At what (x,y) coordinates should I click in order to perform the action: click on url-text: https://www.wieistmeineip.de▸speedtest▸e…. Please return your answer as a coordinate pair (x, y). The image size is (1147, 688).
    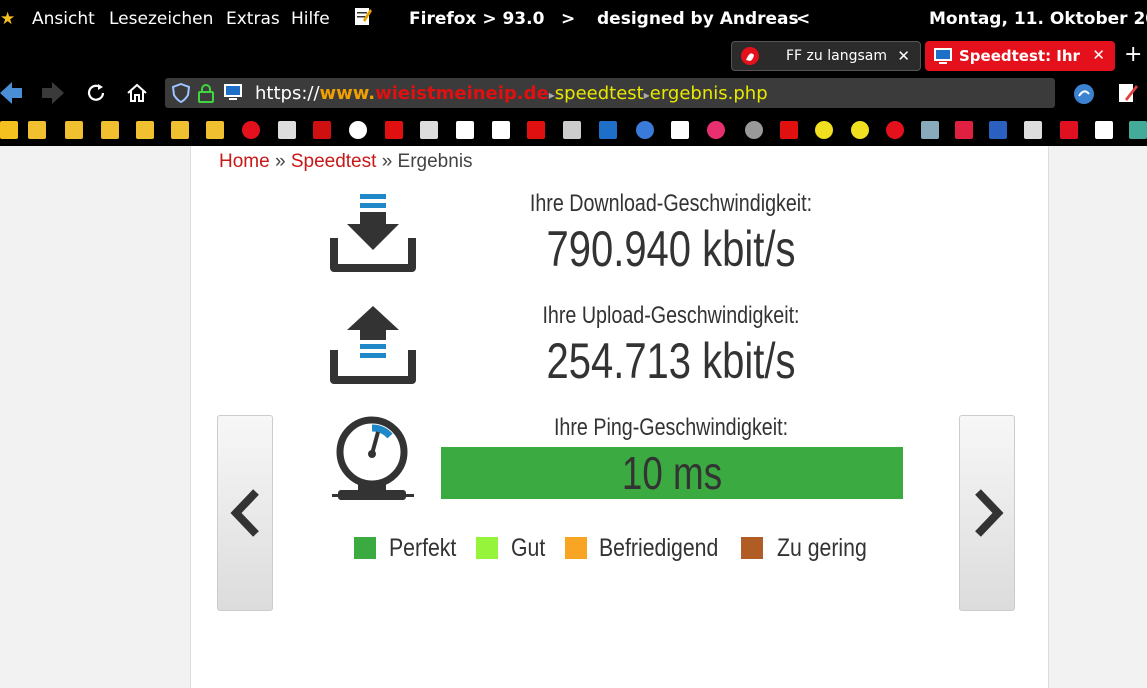
    Looking at the image, I should click on (511, 93).